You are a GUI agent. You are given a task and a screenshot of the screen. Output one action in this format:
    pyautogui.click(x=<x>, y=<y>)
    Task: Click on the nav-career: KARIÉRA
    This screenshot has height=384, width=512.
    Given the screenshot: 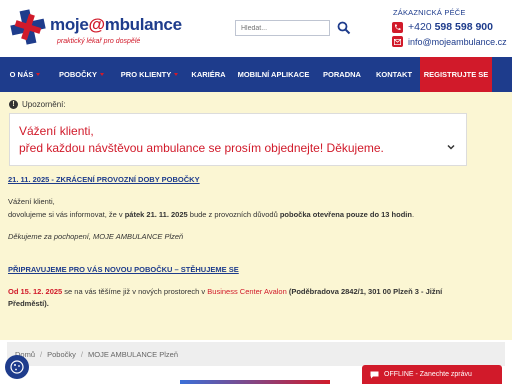 What is the action you would take?
    pyautogui.click(x=208, y=74)
    